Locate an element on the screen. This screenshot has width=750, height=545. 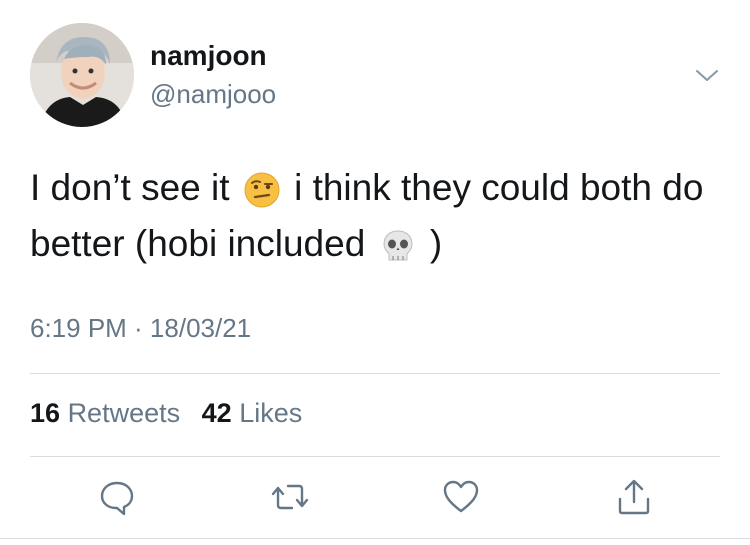
face-with-raised-eyebrow-emoji is located at coordinates (262, 188).